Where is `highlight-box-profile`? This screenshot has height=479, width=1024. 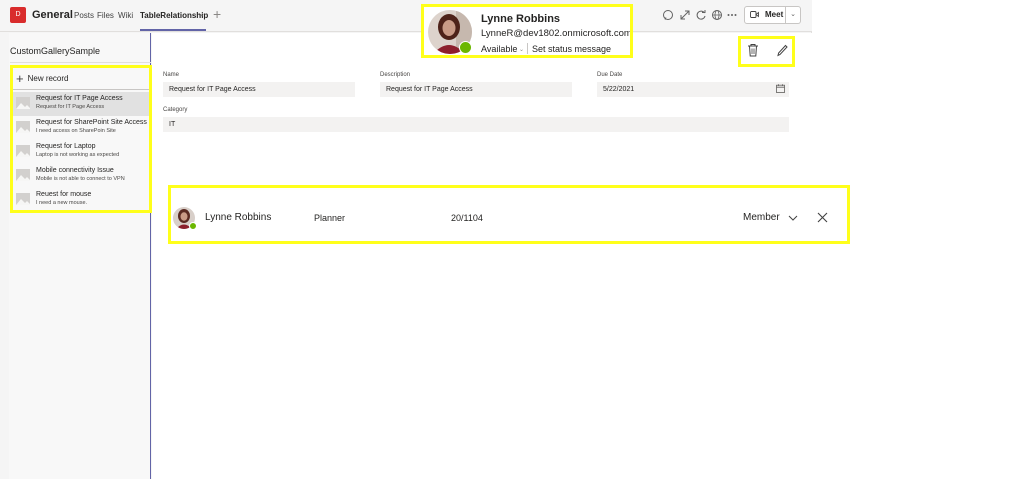
highlight-box-profile is located at coordinates (527, 31).